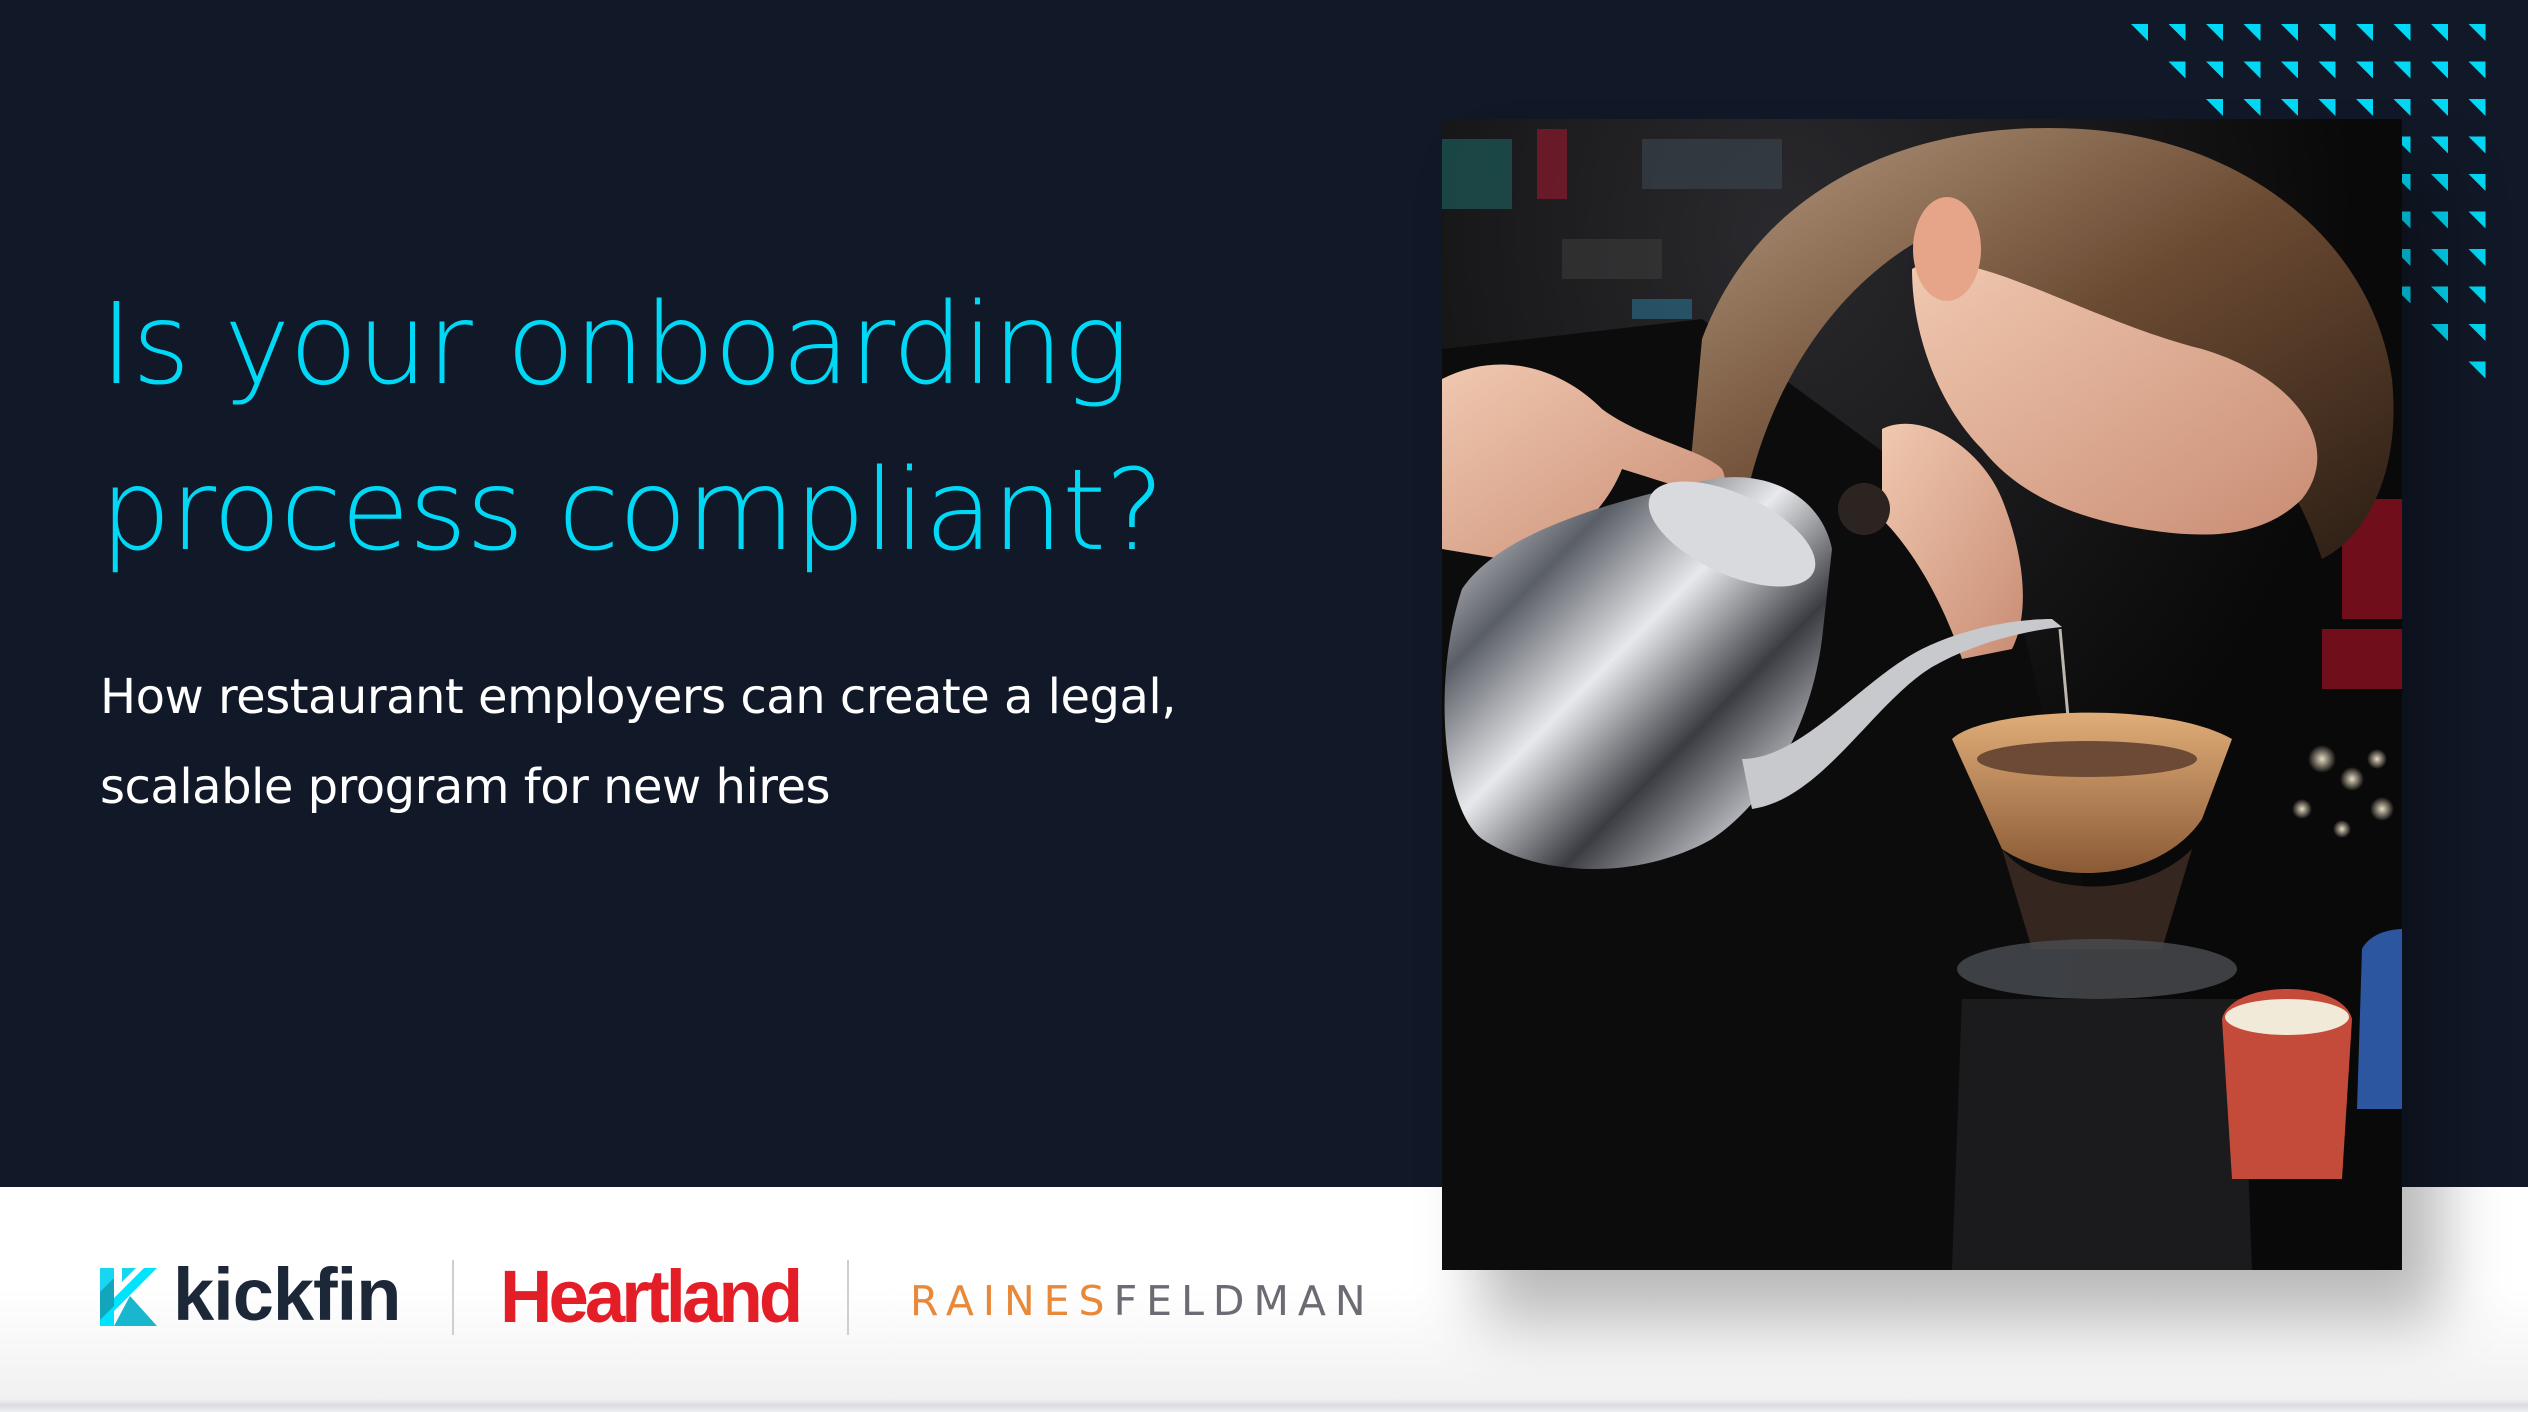  What do you see at coordinates (632, 511) in the screenshot?
I see `title-line-2: process compliant?` at bounding box center [632, 511].